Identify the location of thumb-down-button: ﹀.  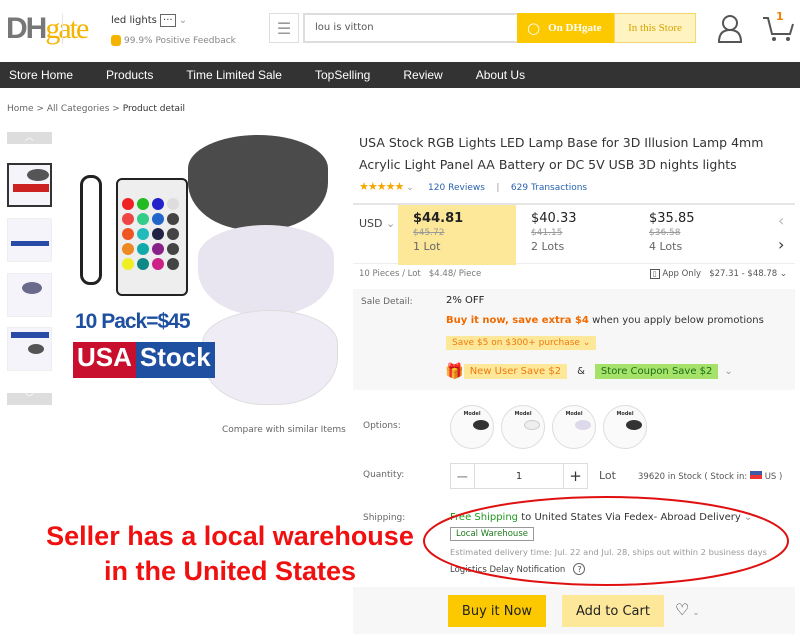
(29, 399).